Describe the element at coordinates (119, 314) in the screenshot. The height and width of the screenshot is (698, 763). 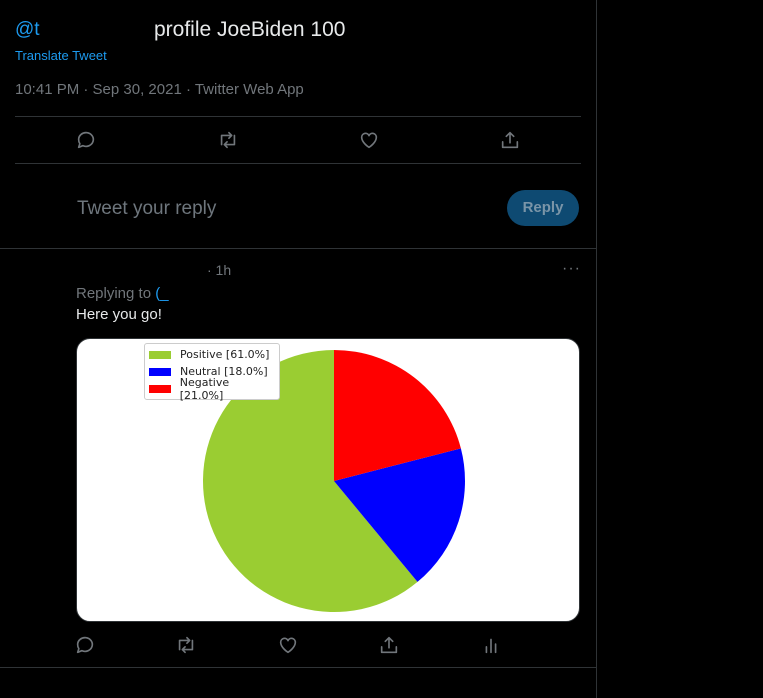
I see `reply-text: Here you go!` at that location.